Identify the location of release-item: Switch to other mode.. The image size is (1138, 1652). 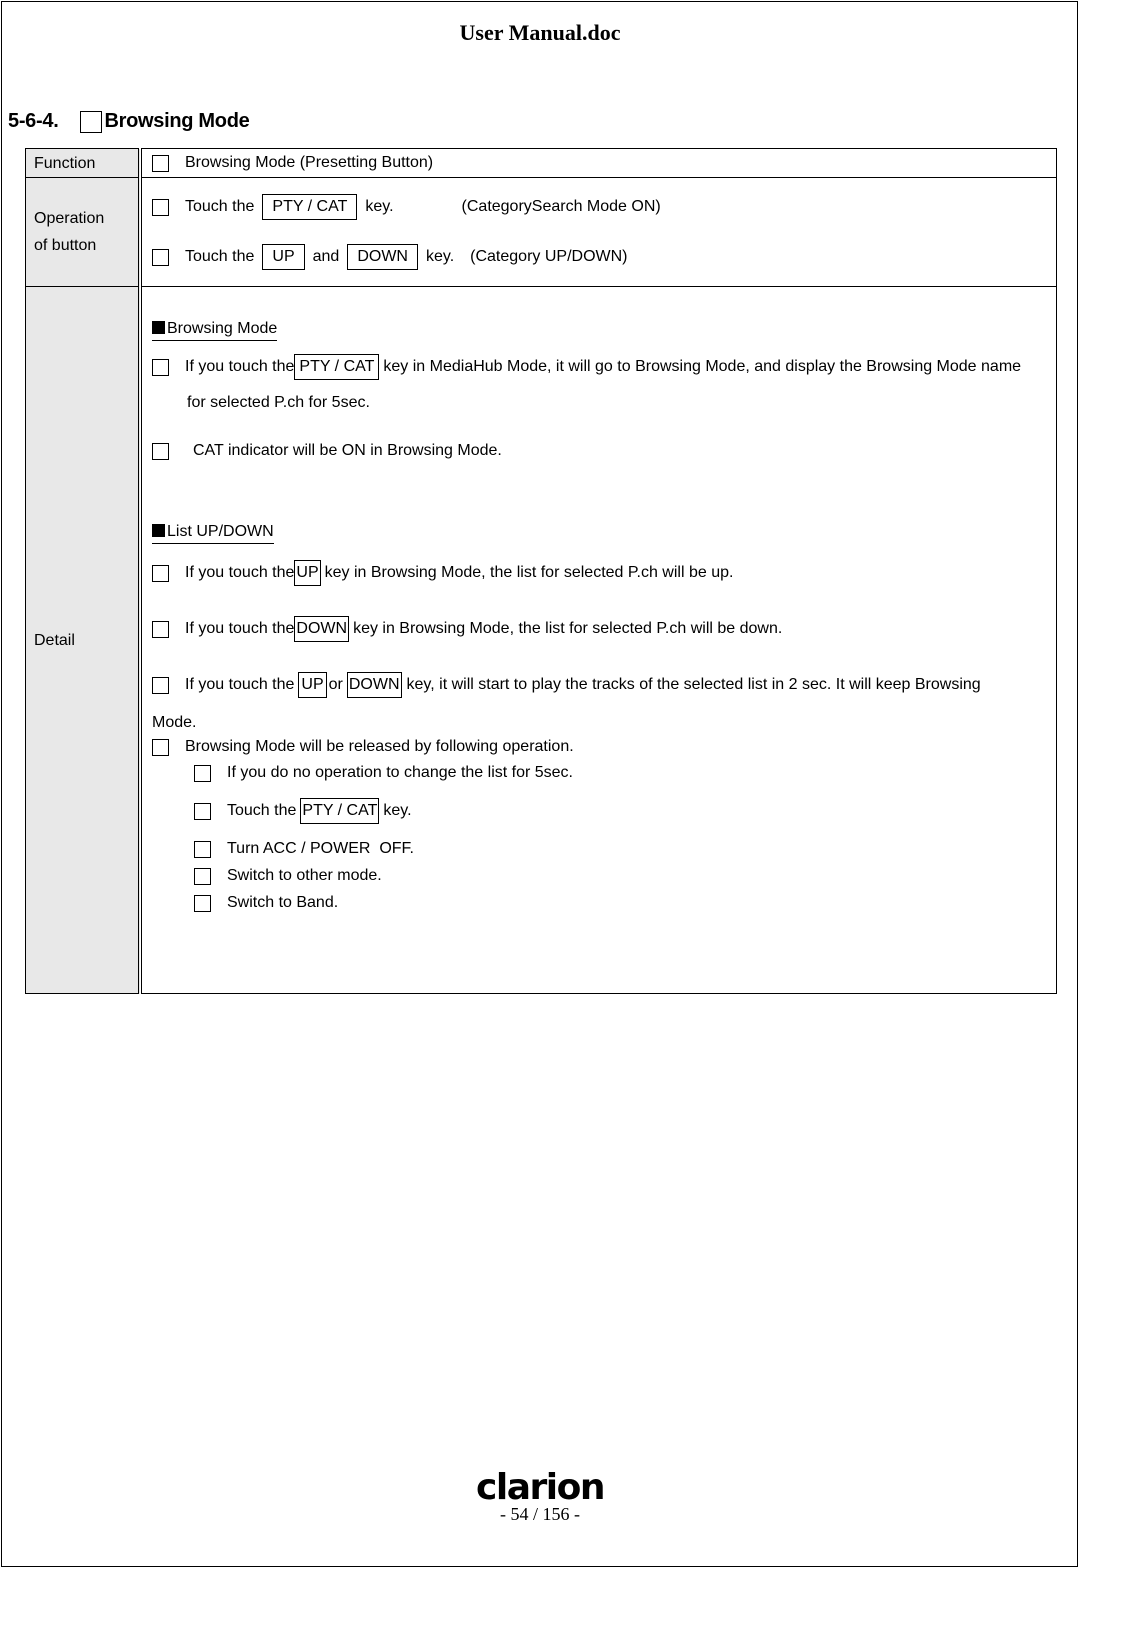
(620, 876).